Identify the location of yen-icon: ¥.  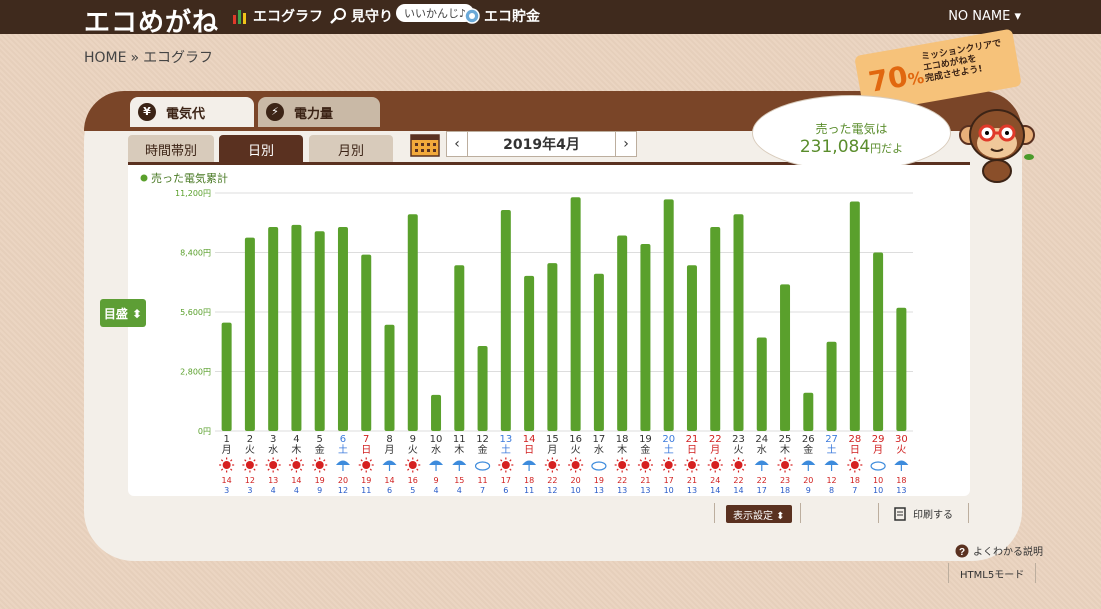
(147, 112).